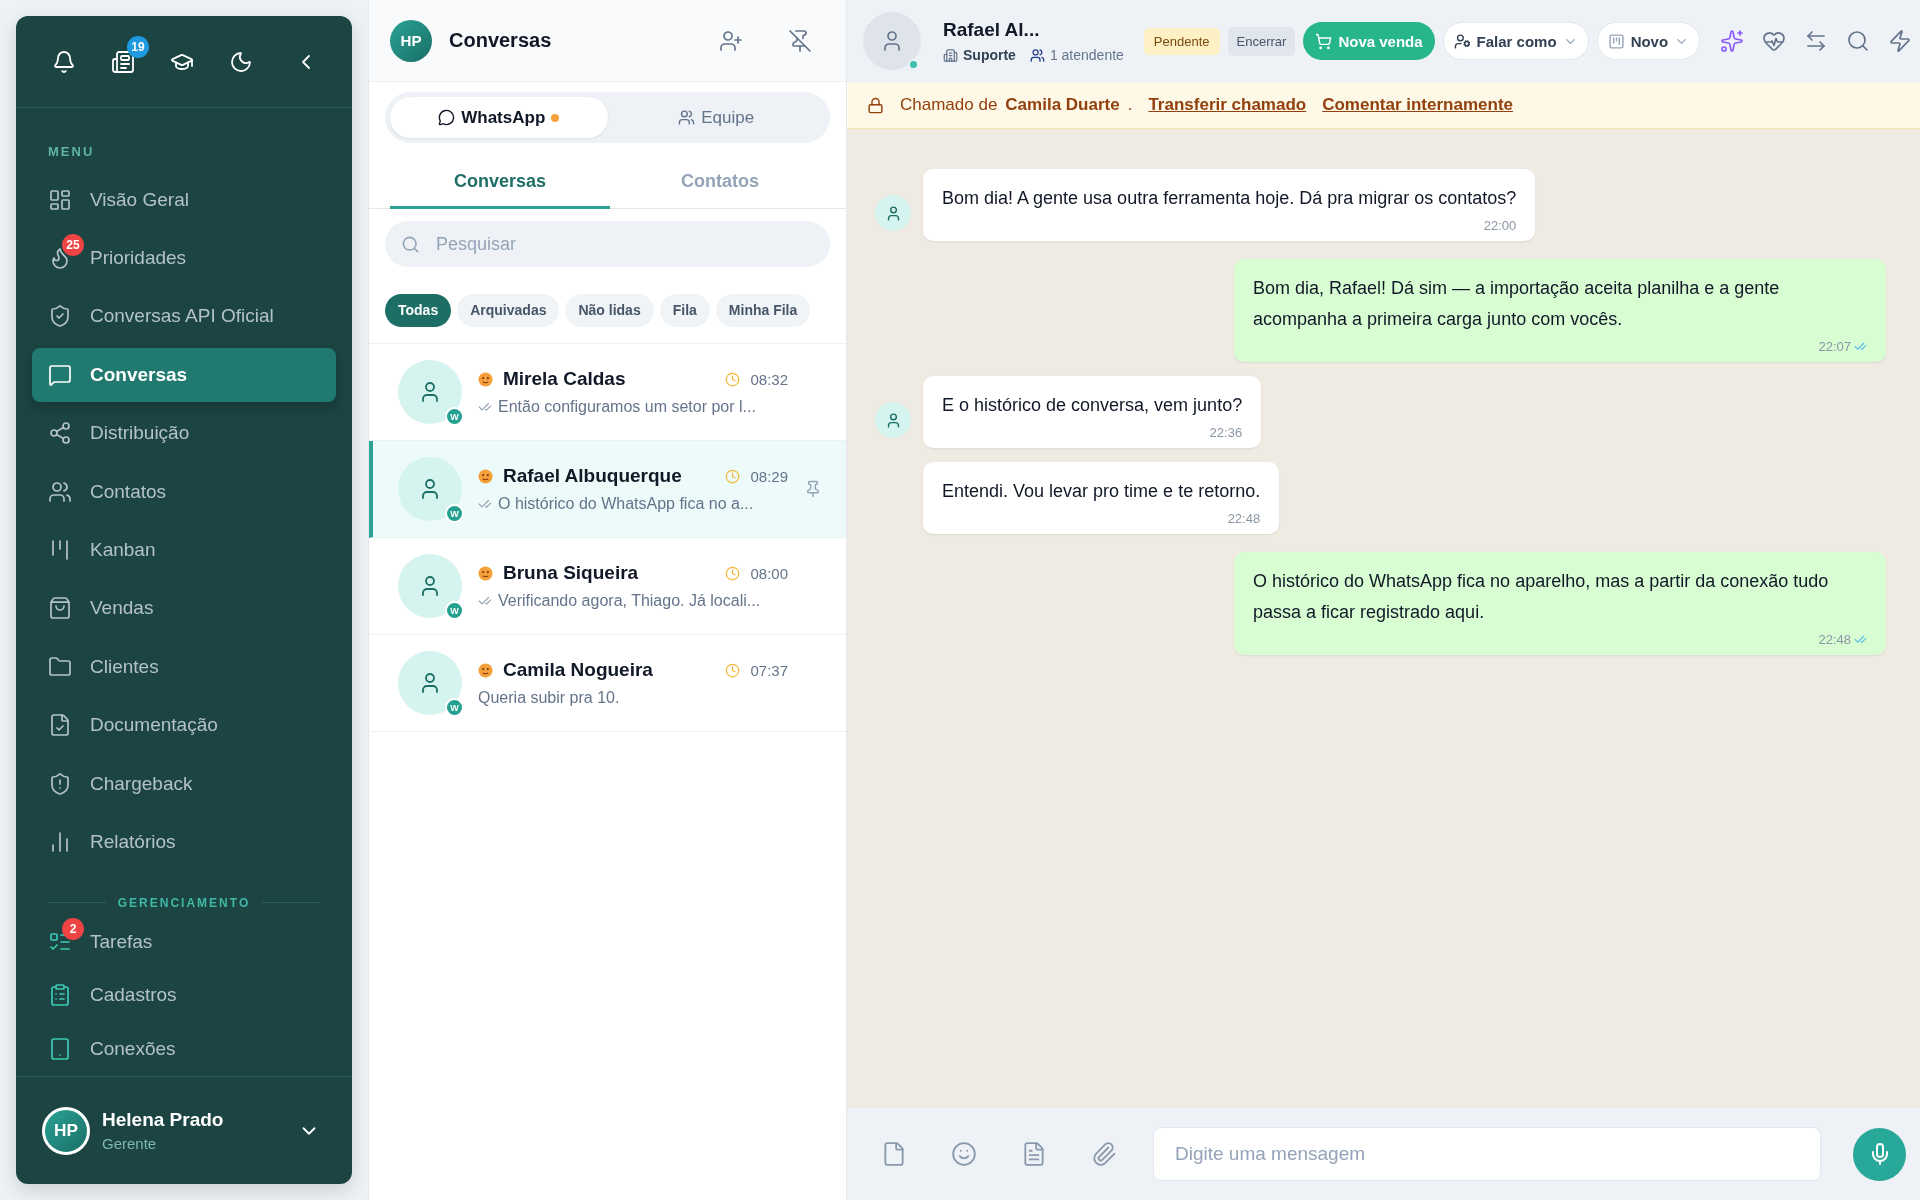  Describe the element at coordinates (184, 902) in the screenshot. I see `section-label: GERENCIAMENTO` at that location.